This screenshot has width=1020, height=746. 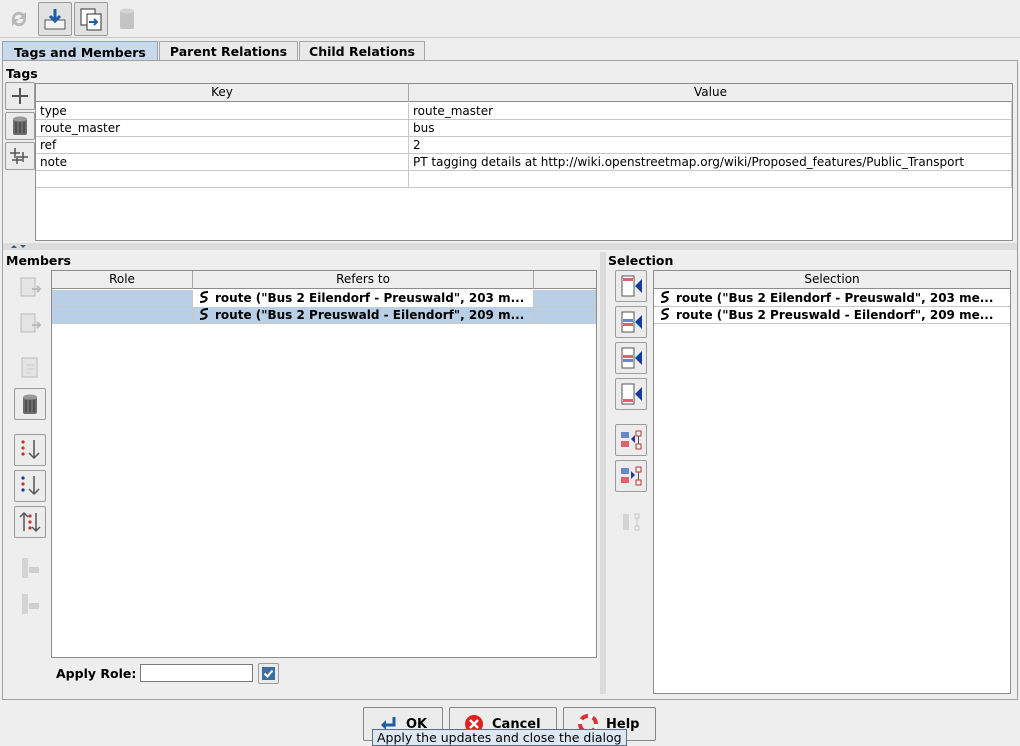 I want to click on delete-relation-button, so click(x=127, y=19).